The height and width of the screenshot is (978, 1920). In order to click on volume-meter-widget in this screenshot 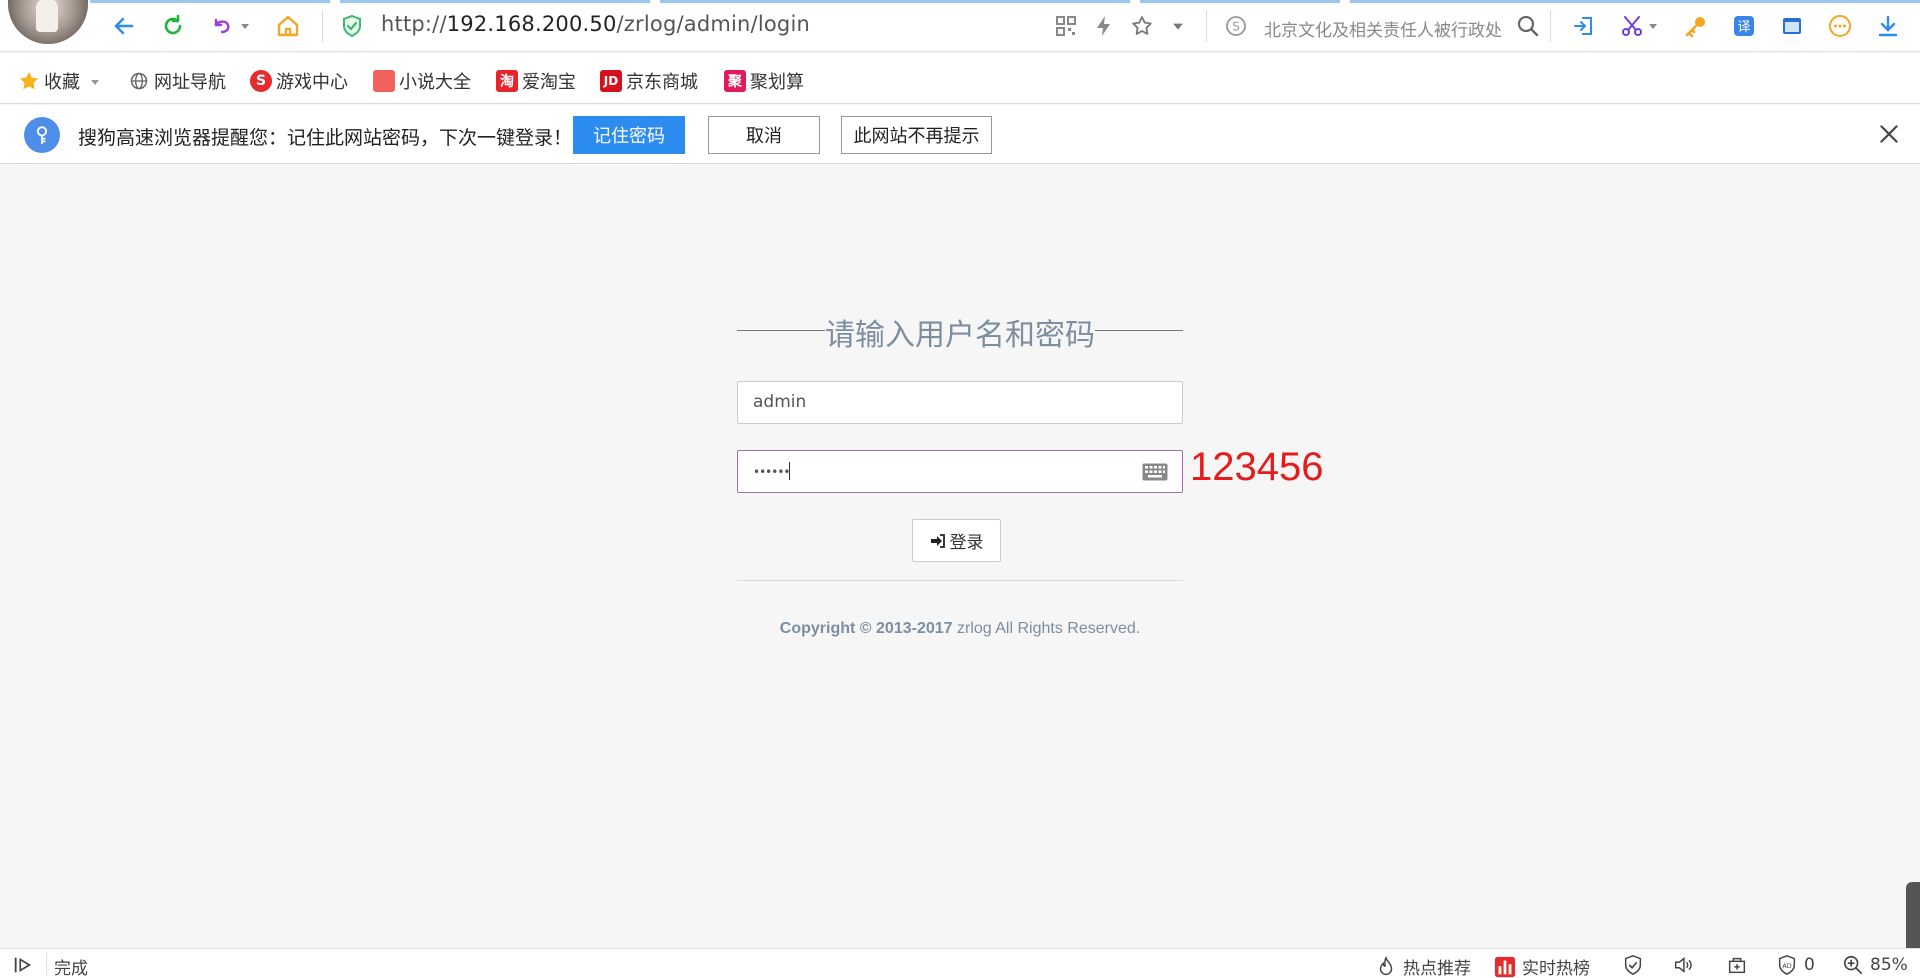, I will do `click(1913, 920)`.